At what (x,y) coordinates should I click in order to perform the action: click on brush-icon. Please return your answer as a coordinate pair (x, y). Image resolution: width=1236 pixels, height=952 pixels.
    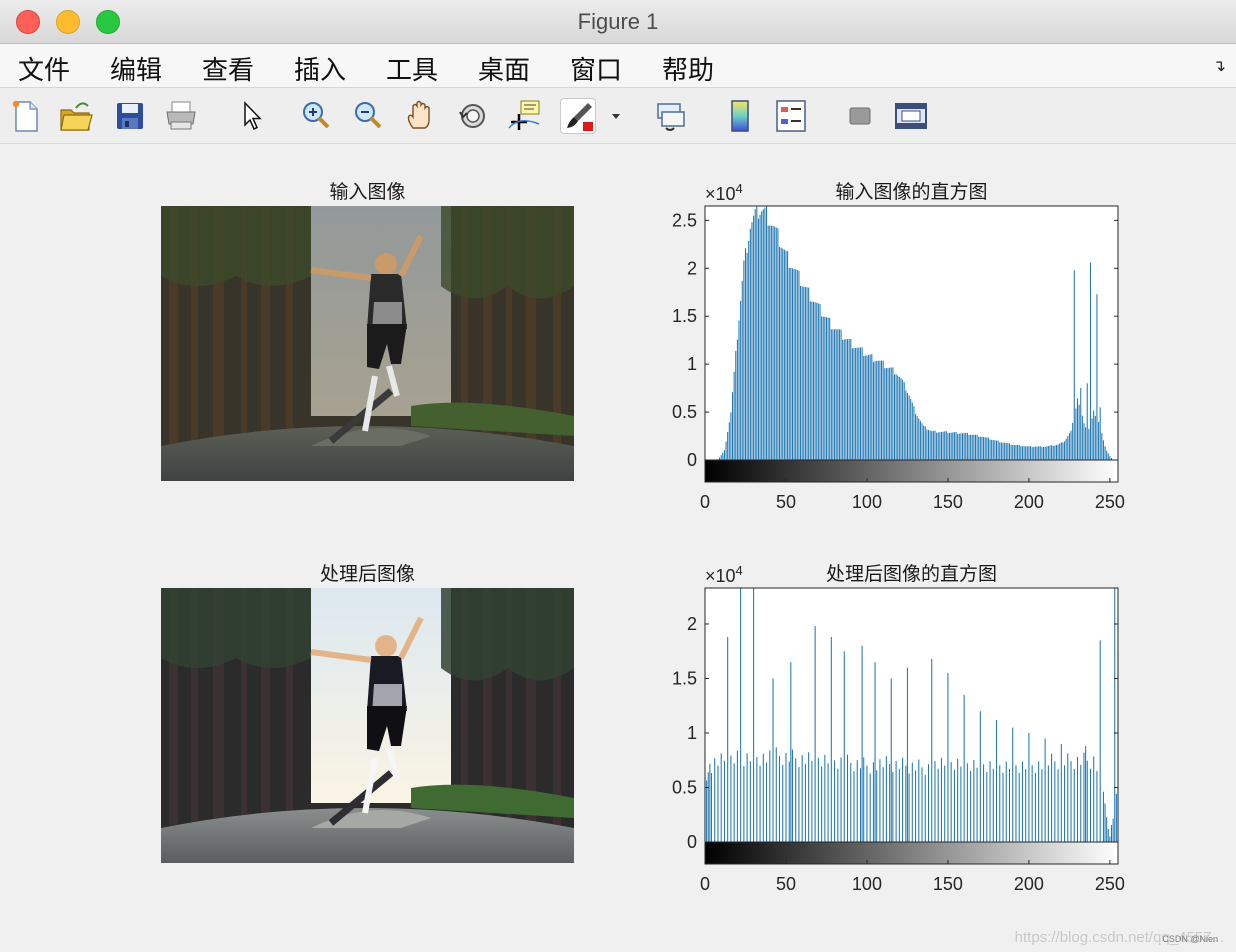
    Looking at the image, I should click on (578, 116).